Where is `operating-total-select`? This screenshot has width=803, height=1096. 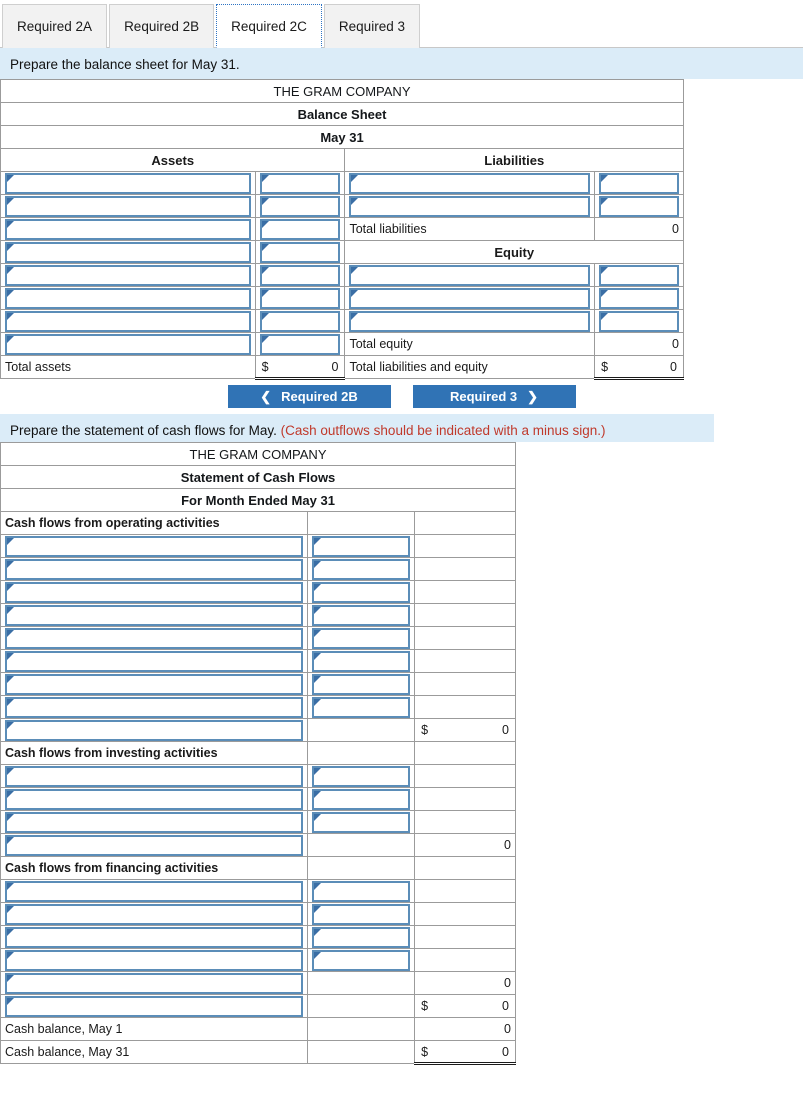 operating-total-select is located at coordinates (154, 730).